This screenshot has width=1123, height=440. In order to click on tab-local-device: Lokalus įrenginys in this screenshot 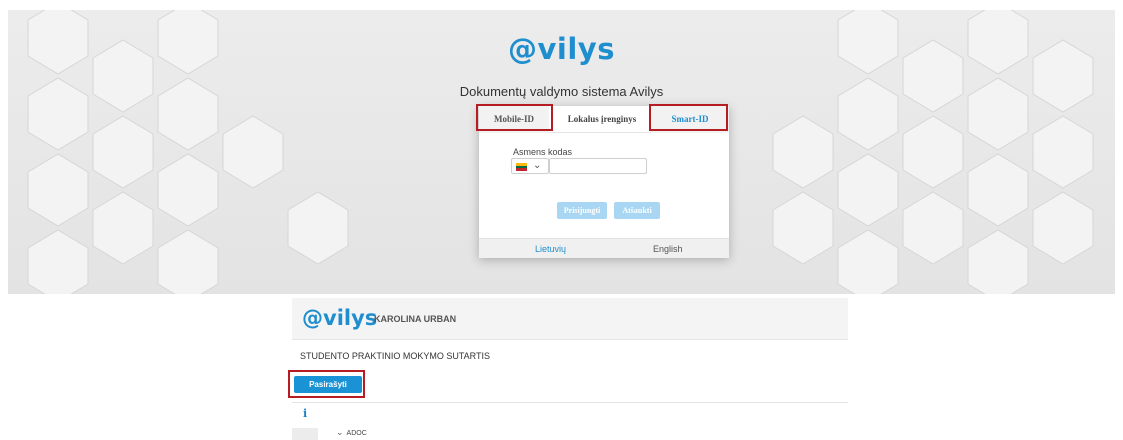, I will do `click(602, 119)`.